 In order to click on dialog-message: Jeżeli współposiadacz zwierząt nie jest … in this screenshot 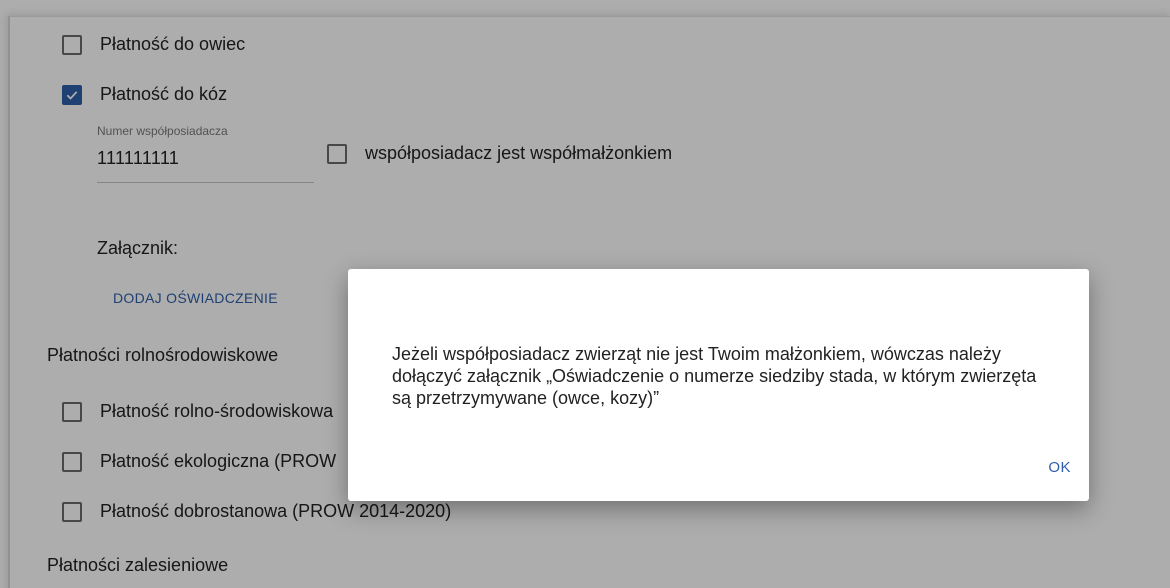, I will do `click(714, 376)`.